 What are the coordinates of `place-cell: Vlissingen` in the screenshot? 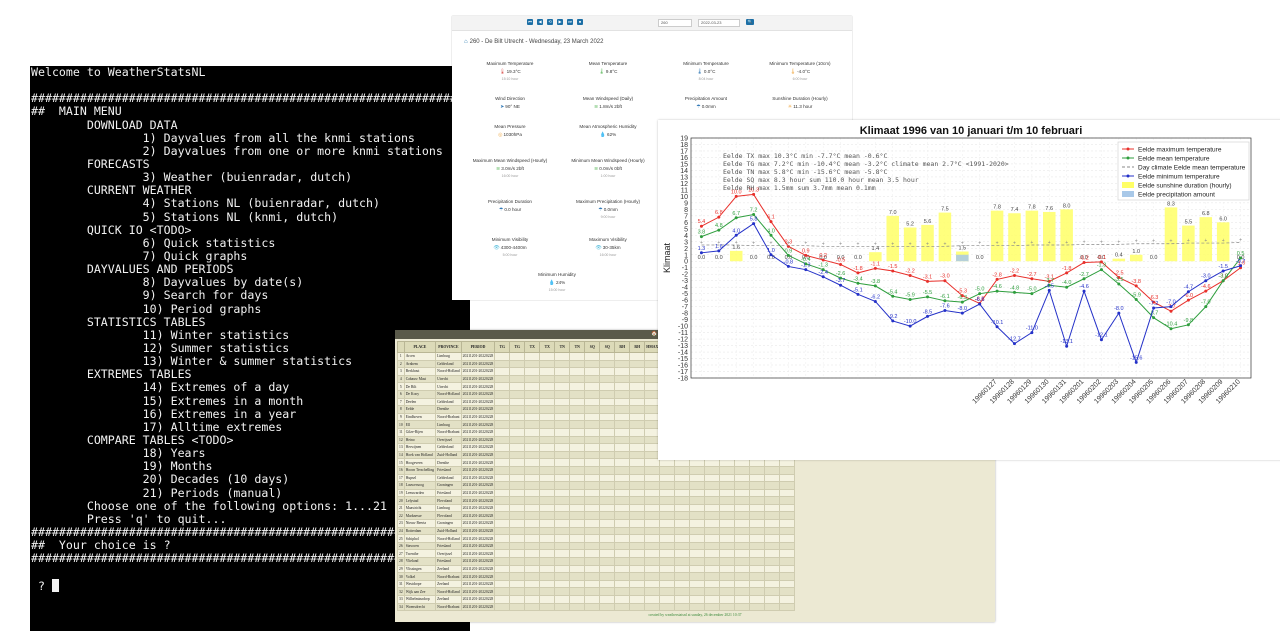 It's located at (420, 569).